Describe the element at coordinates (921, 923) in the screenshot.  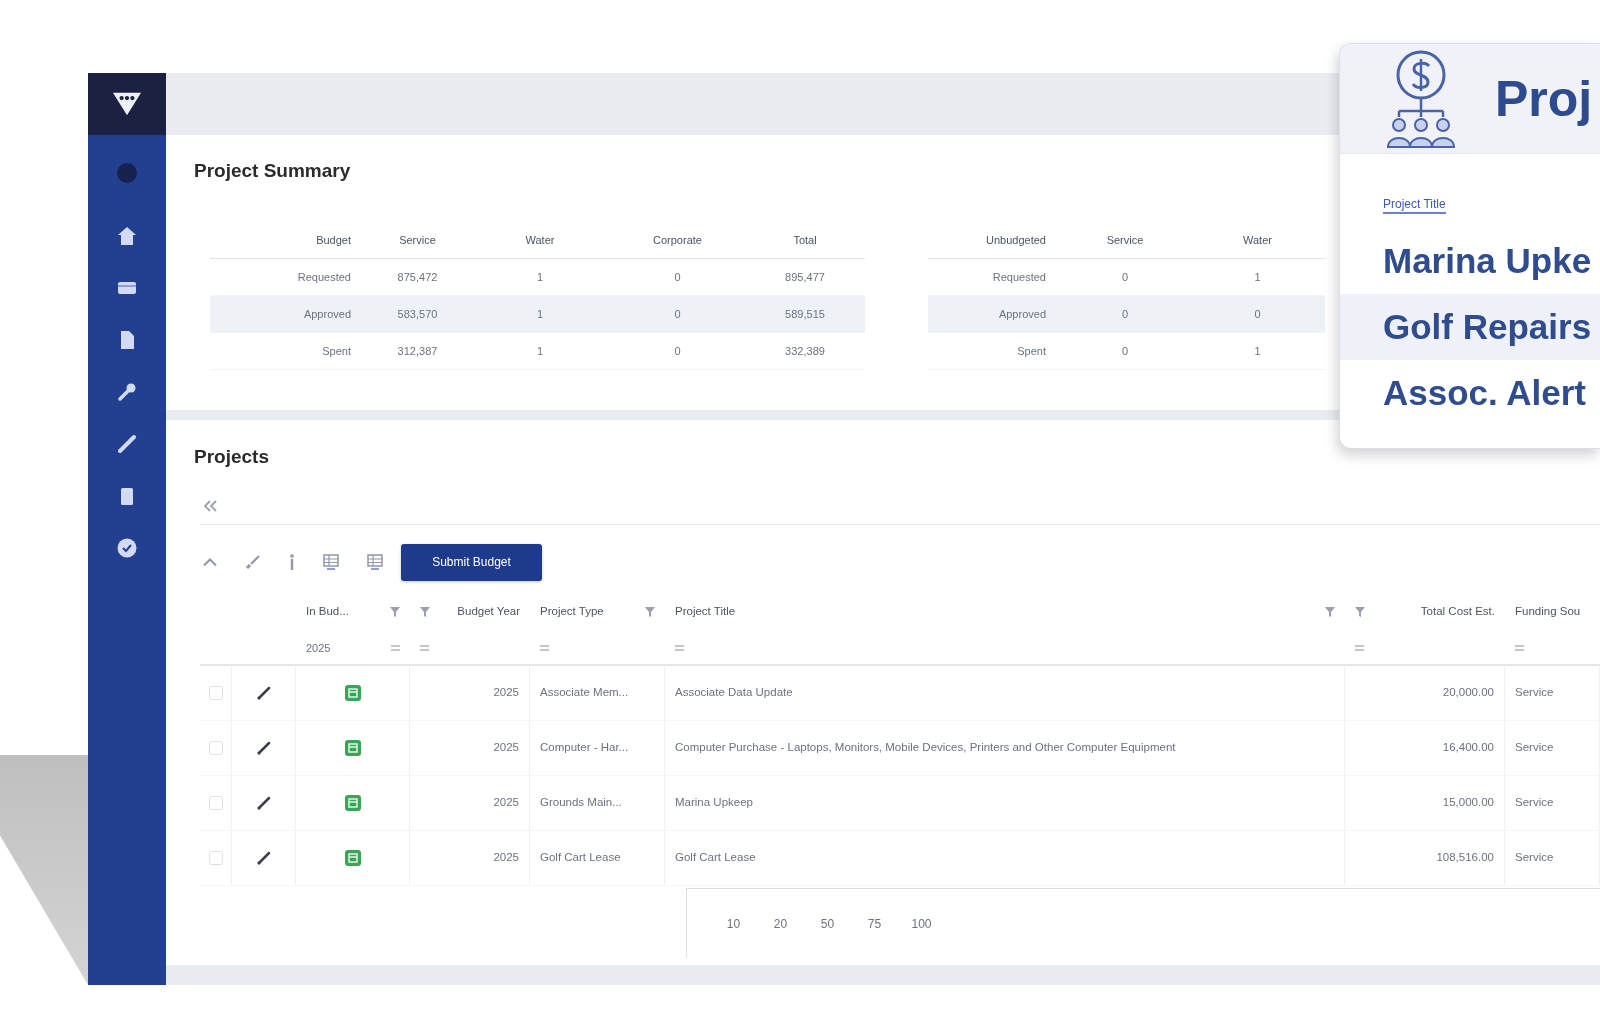
I see `page-size-link: 100` at that location.